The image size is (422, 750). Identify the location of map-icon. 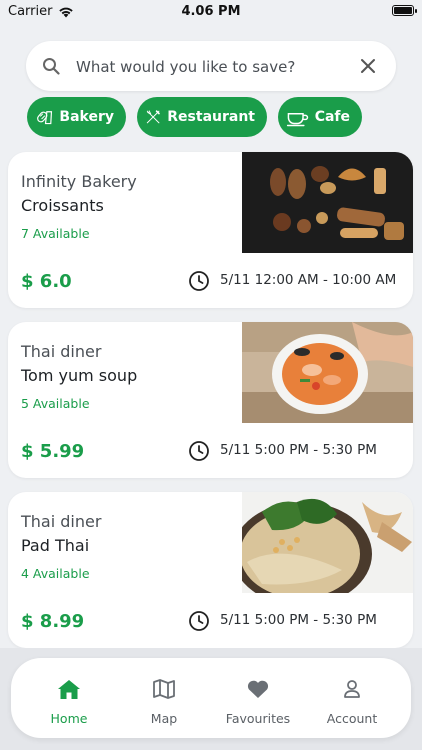
(164, 689).